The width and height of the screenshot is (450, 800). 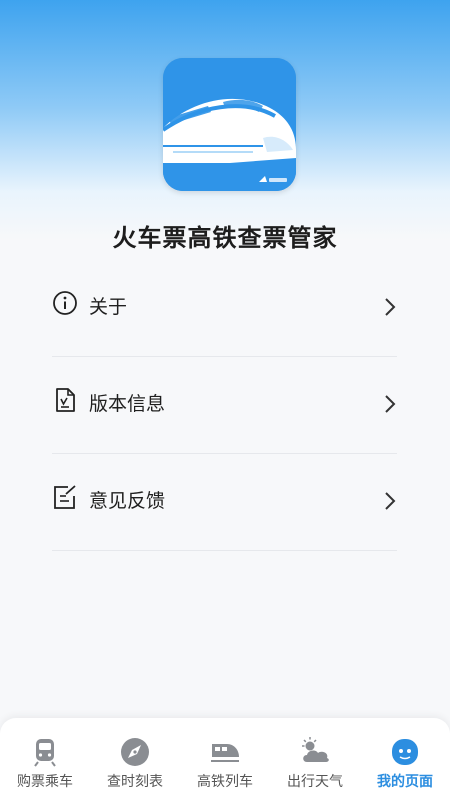 I want to click on tab-travel-weather: 出行天气, so click(x=315, y=759).